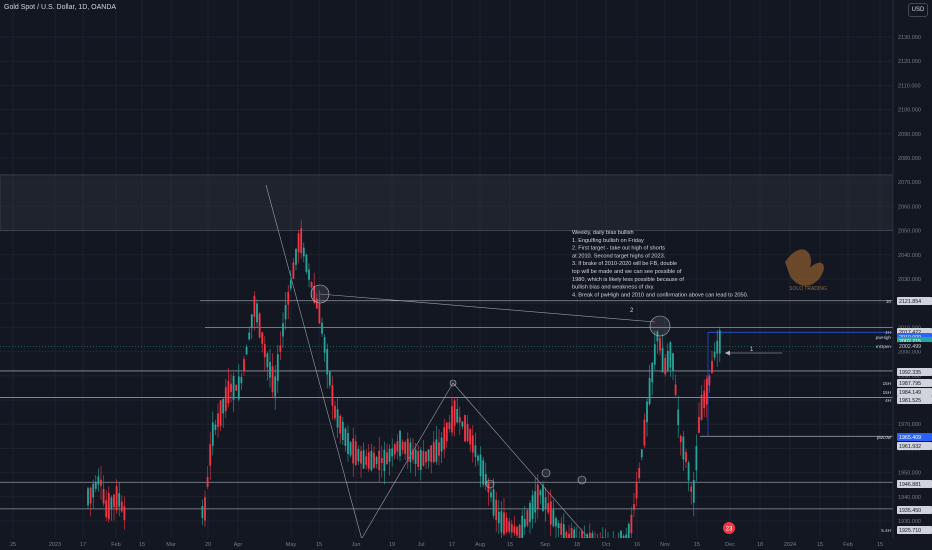  What do you see at coordinates (910, 347) in the screenshot?
I see `svg-text: 2002.499` at bounding box center [910, 347].